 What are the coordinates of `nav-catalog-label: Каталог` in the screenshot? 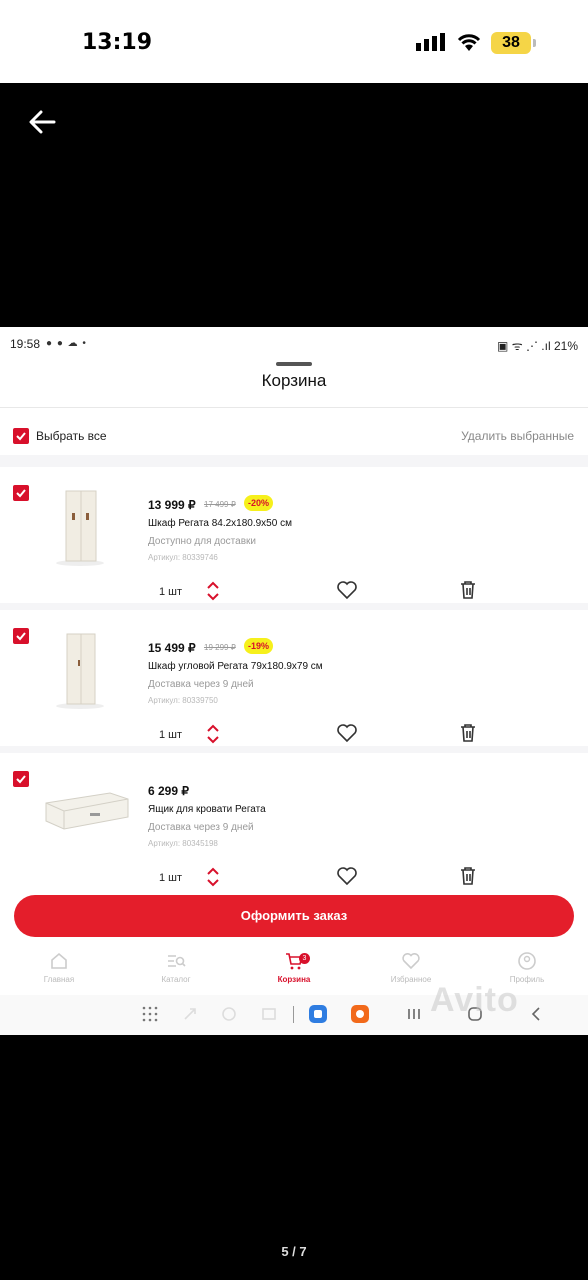 It's located at (176, 979).